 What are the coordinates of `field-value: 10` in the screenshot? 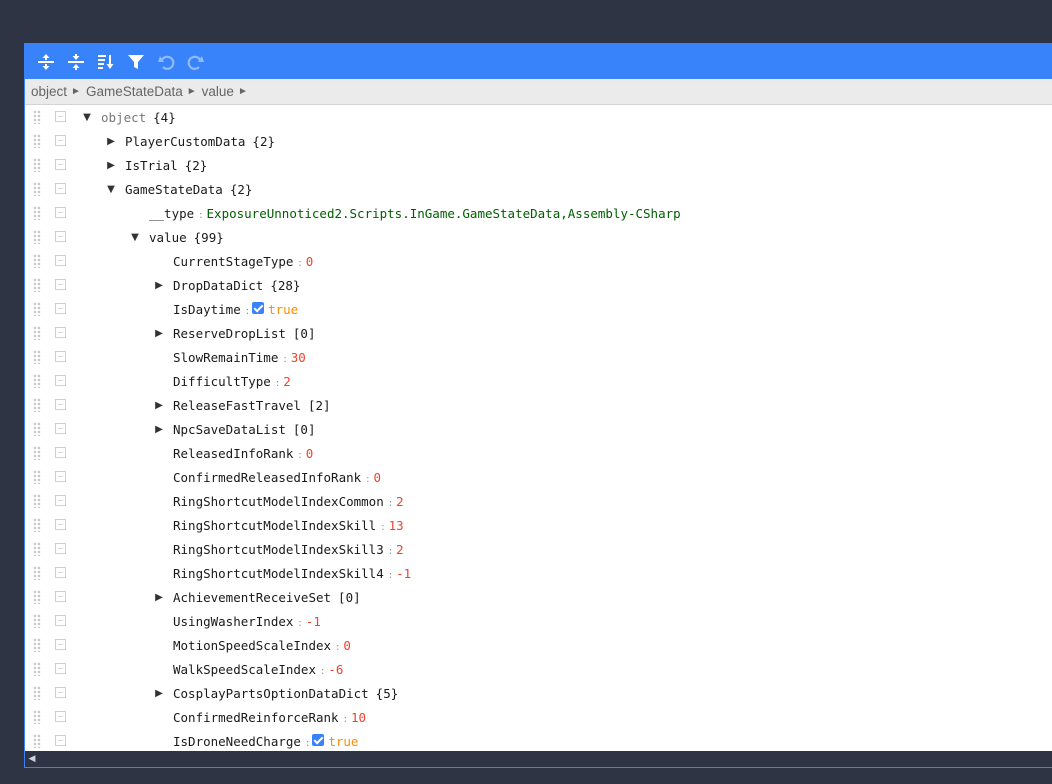 It's located at (358, 717).